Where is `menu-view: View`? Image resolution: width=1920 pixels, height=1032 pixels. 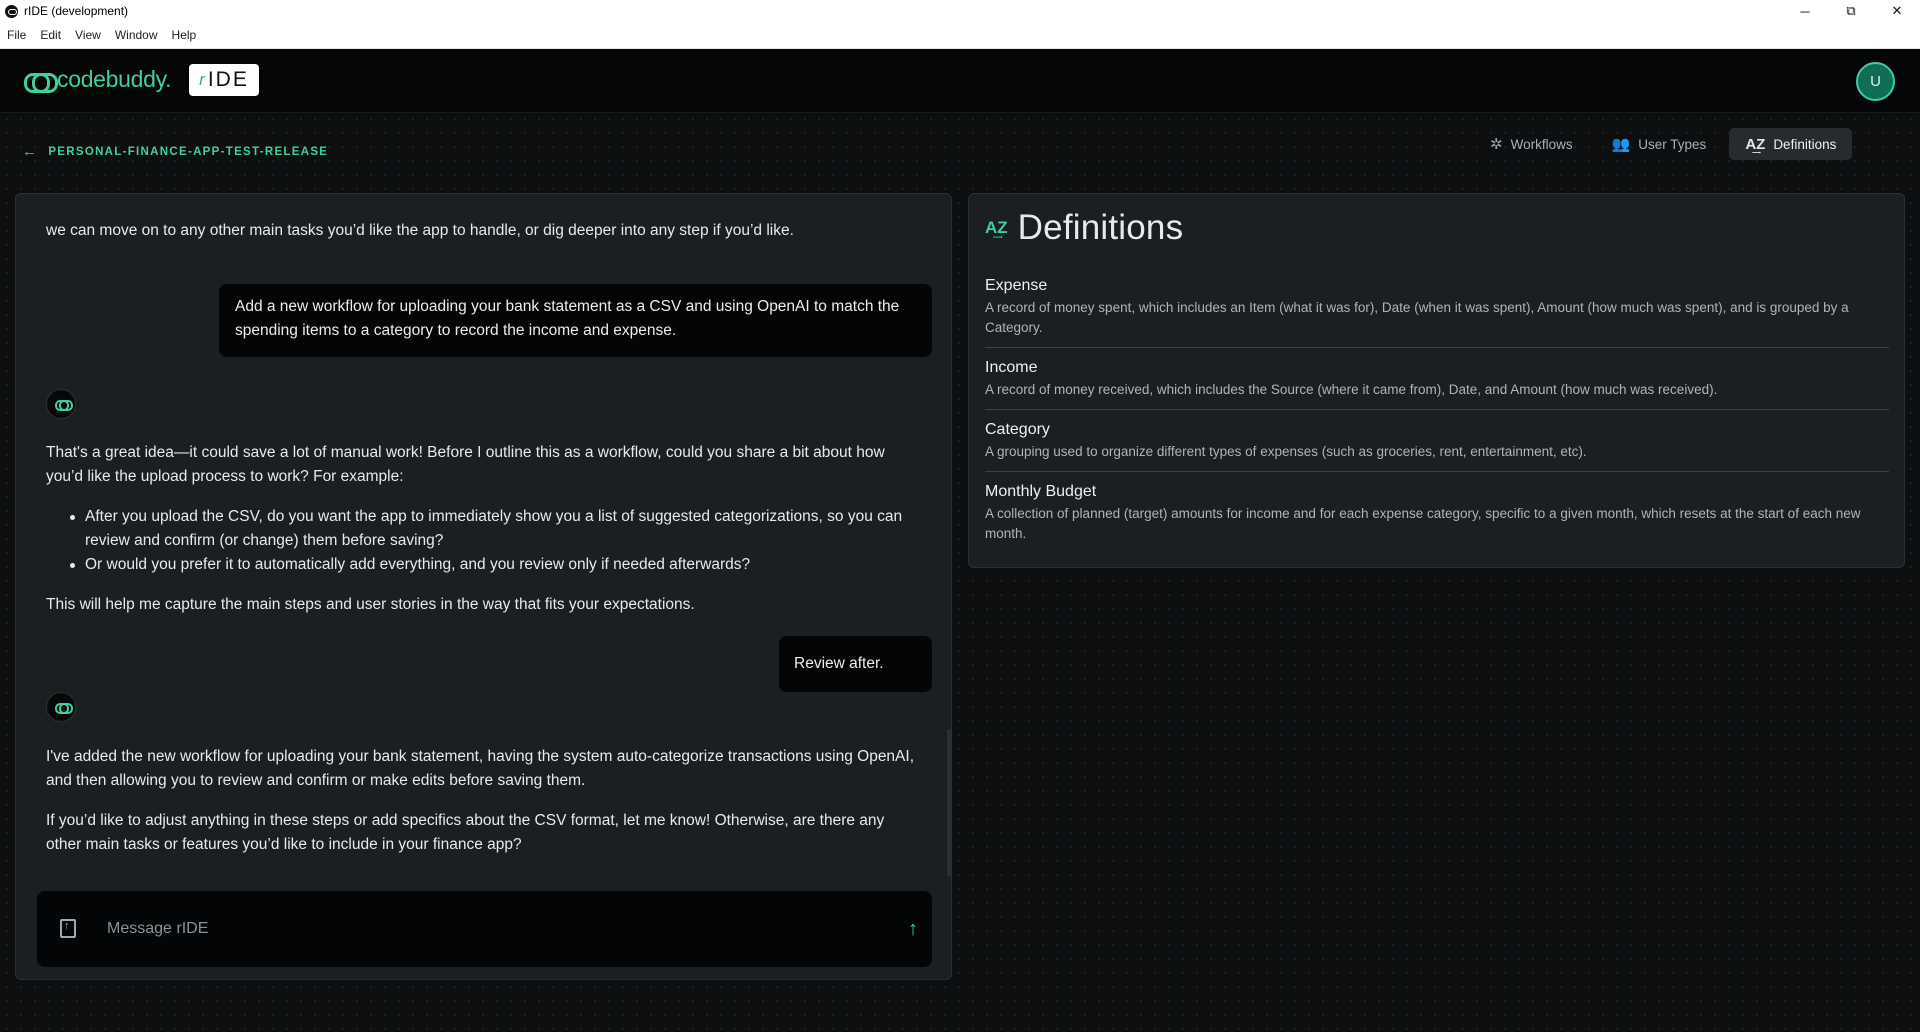
menu-view: View is located at coordinates (88, 35).